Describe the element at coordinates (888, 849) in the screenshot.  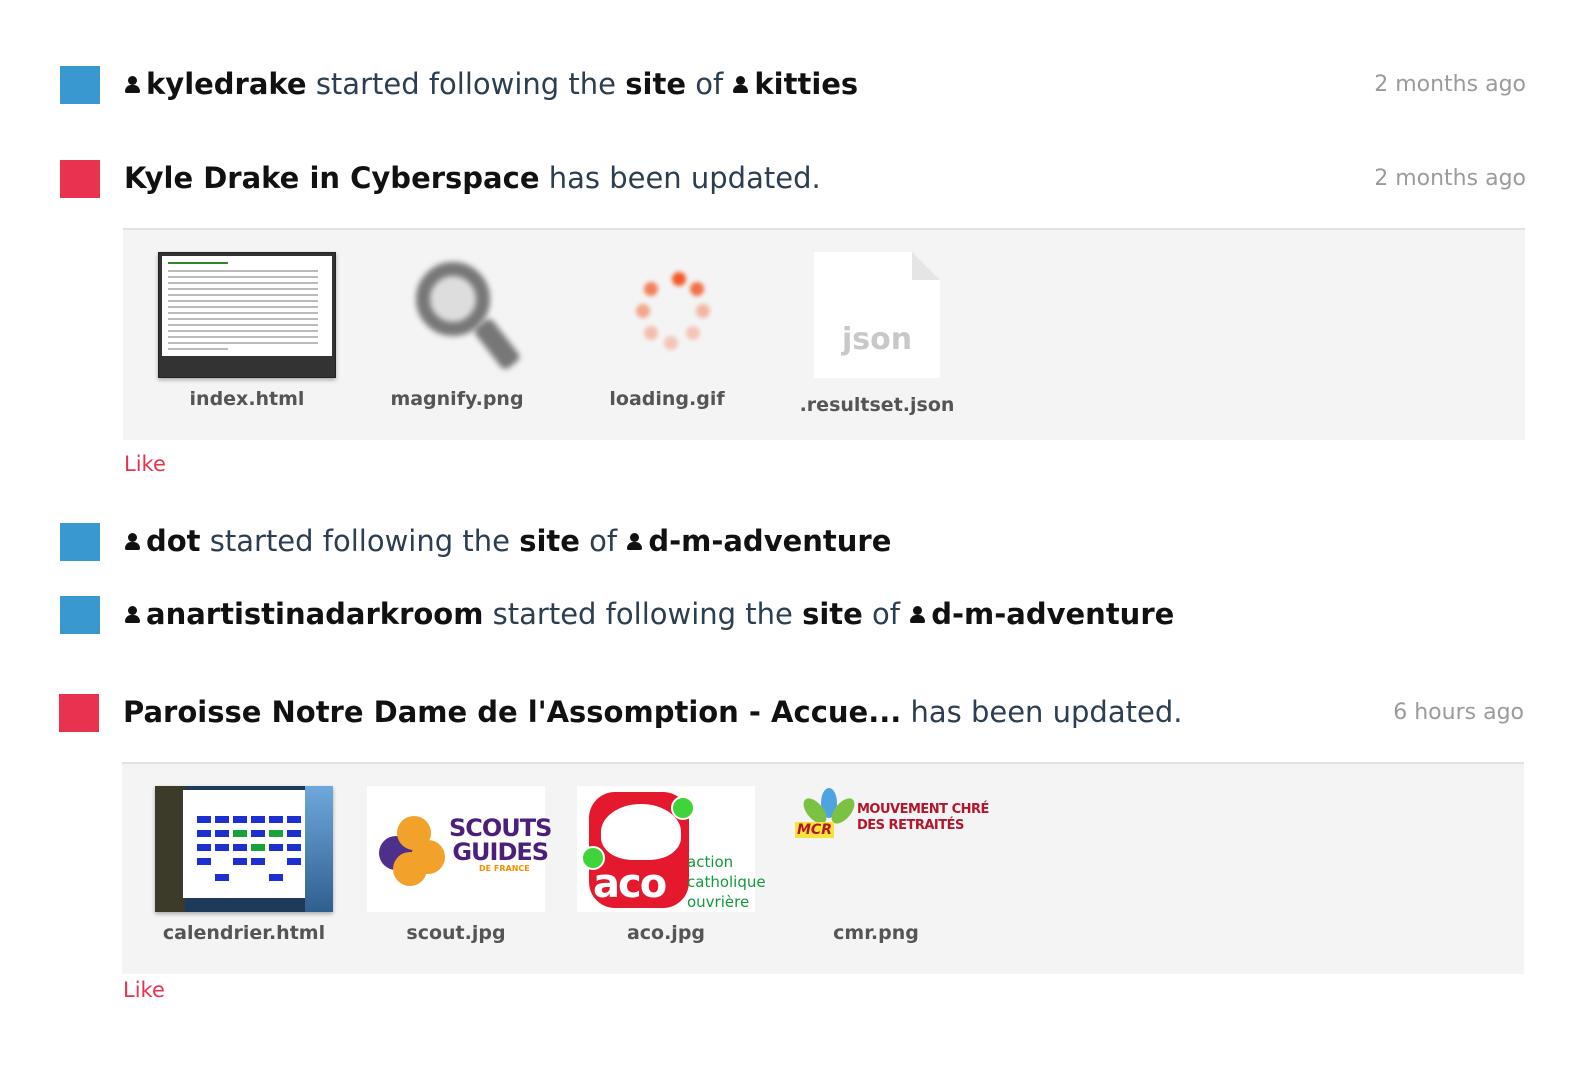
I see `cmr-logo-thumbnail: MCR MOUVEMENT CHRÉ DES RETRAITÉS` at that location.